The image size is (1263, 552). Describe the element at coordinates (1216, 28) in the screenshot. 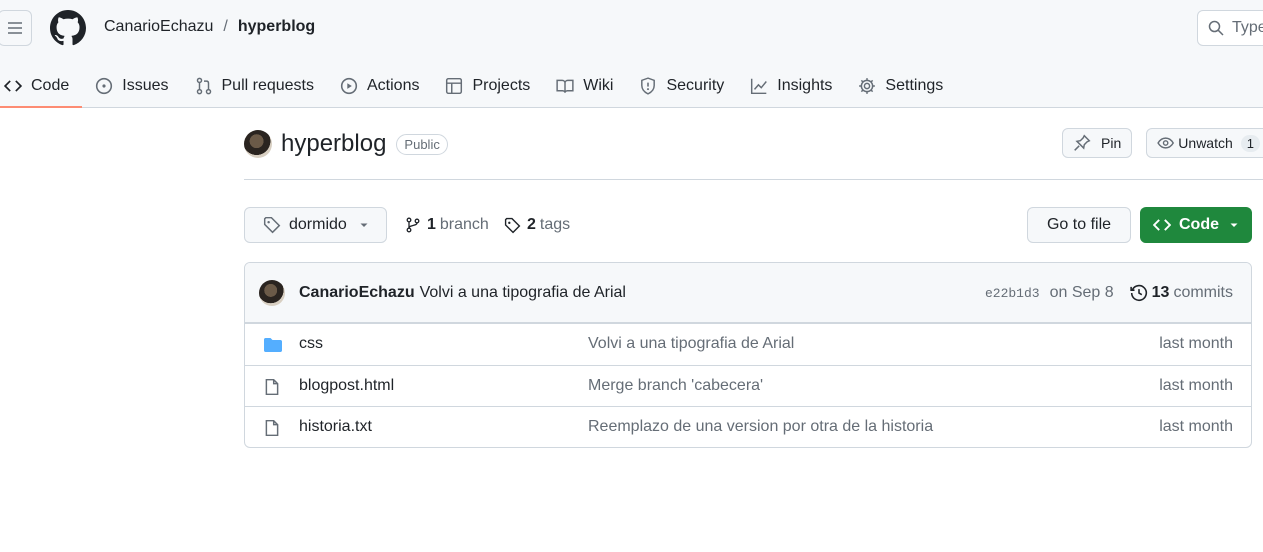

I see `search-icon` at that location.